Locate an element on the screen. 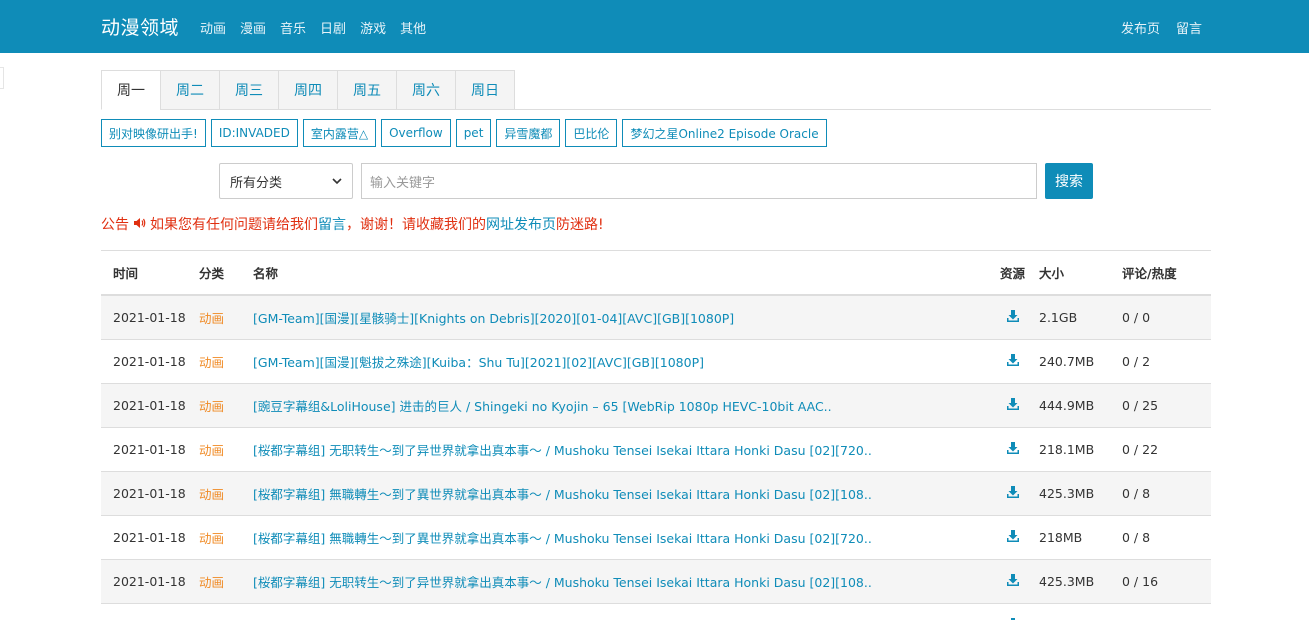 The height and width of the screenshot is (620, 1309). nav-link-anime: 动画 is located at coordinates (213, 27).